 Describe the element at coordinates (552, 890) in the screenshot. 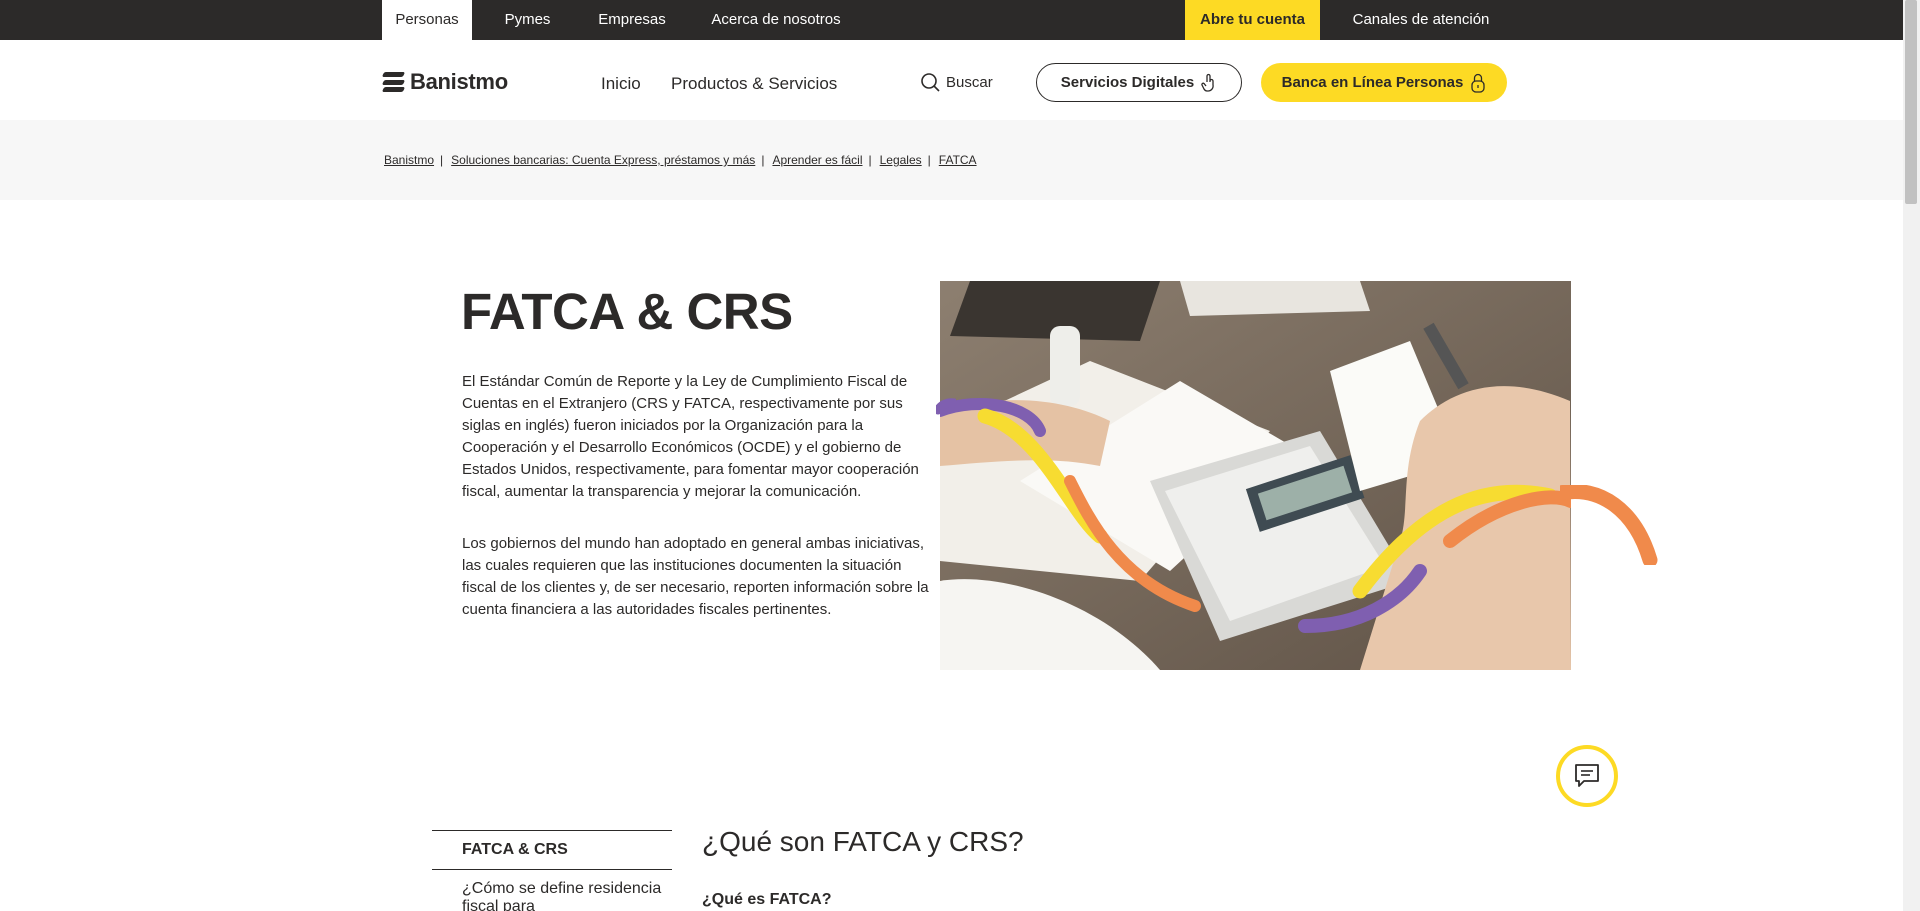

I see `sidenav-item-residencia-fiscal: ¿Cómo se define residencia fiscal para` at that location.